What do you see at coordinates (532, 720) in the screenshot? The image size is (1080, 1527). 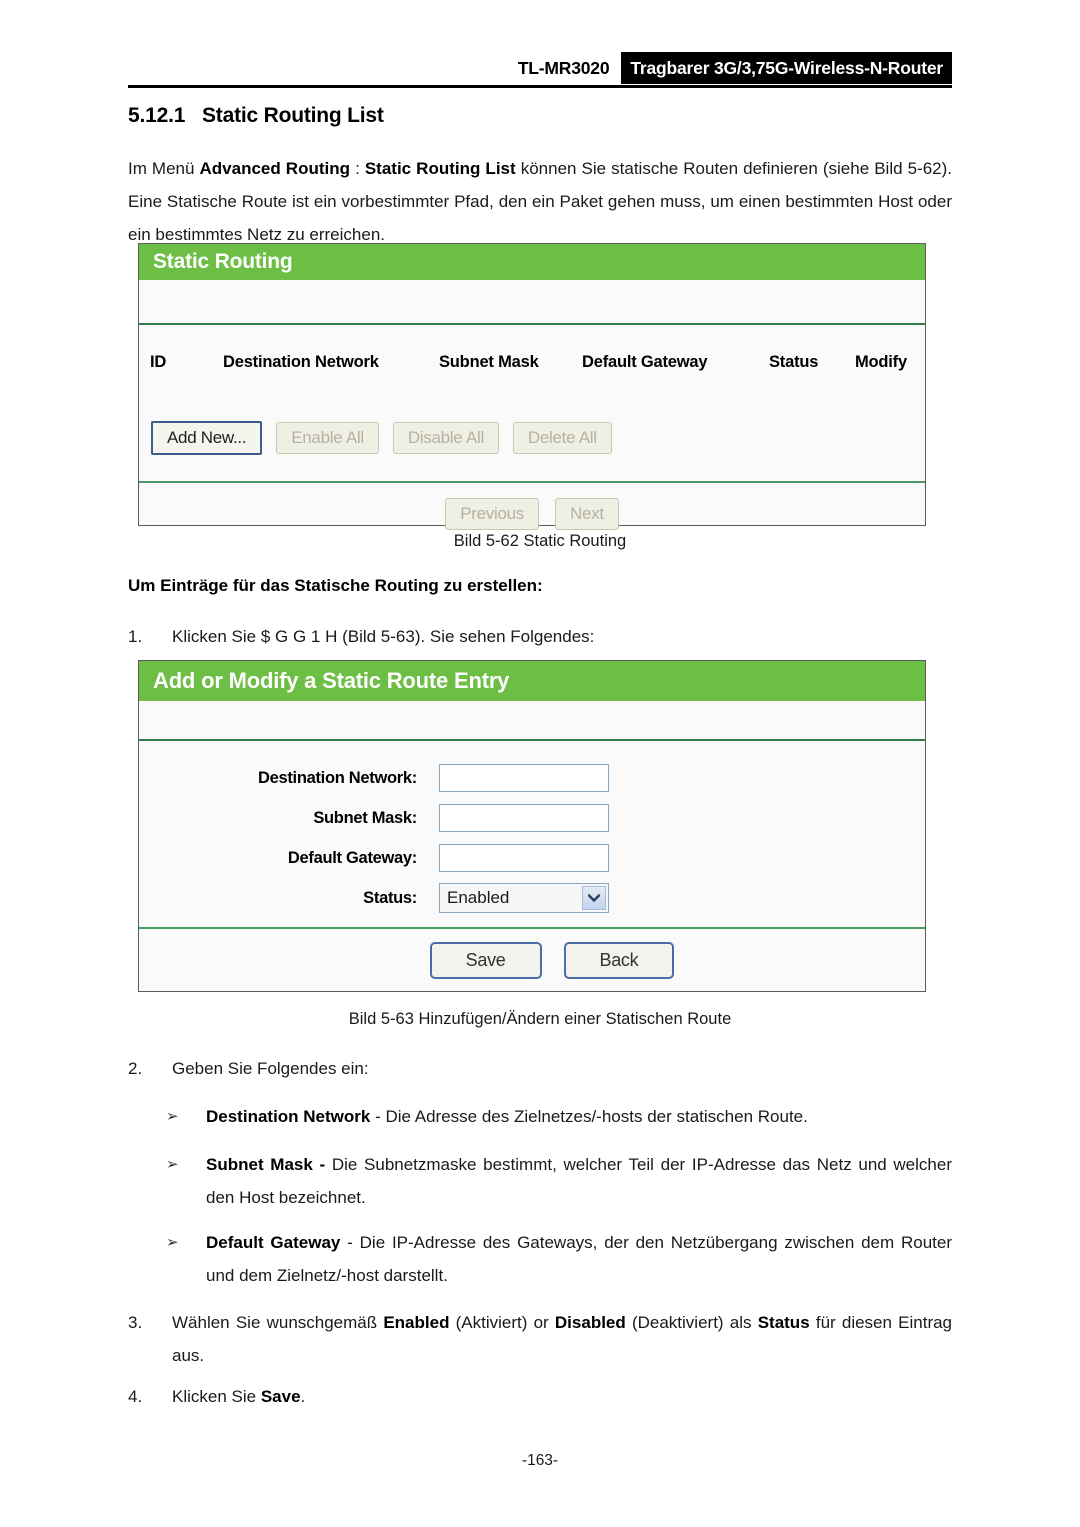 I see `add-route-subbar` at bounding box center [532, 720].